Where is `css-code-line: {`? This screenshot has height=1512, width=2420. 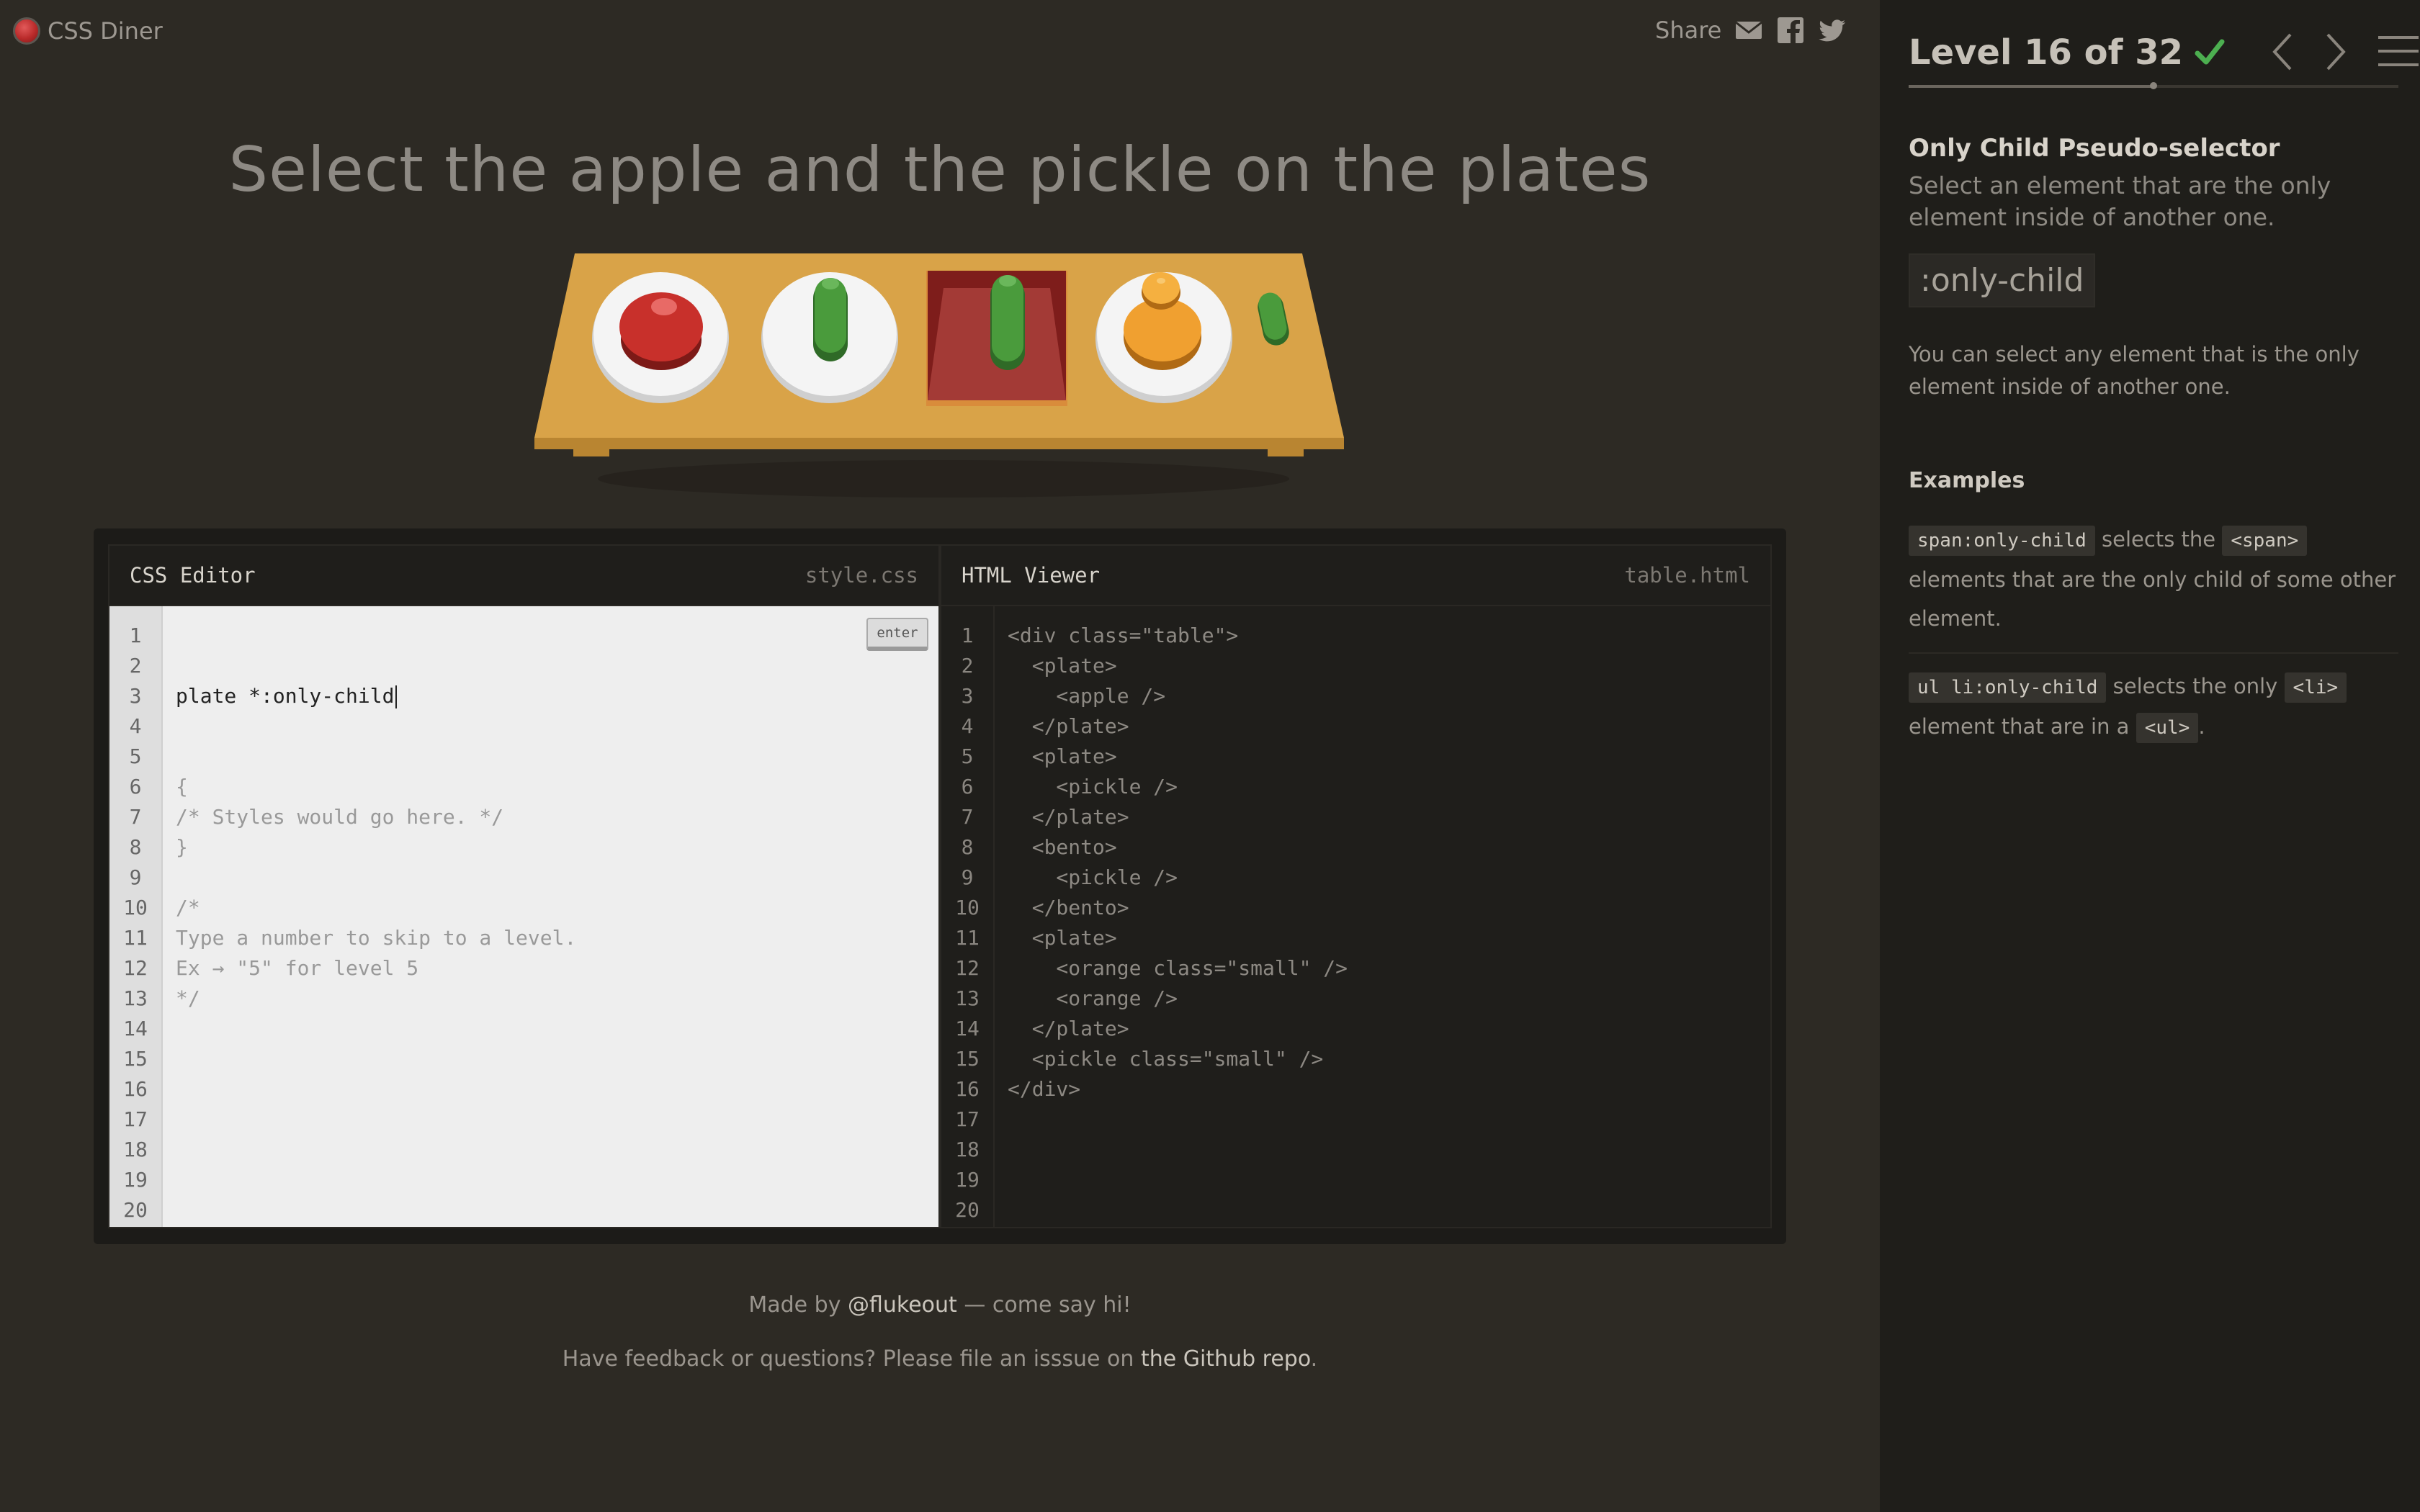 css-code-line: { is located at coordinates (182, 786).